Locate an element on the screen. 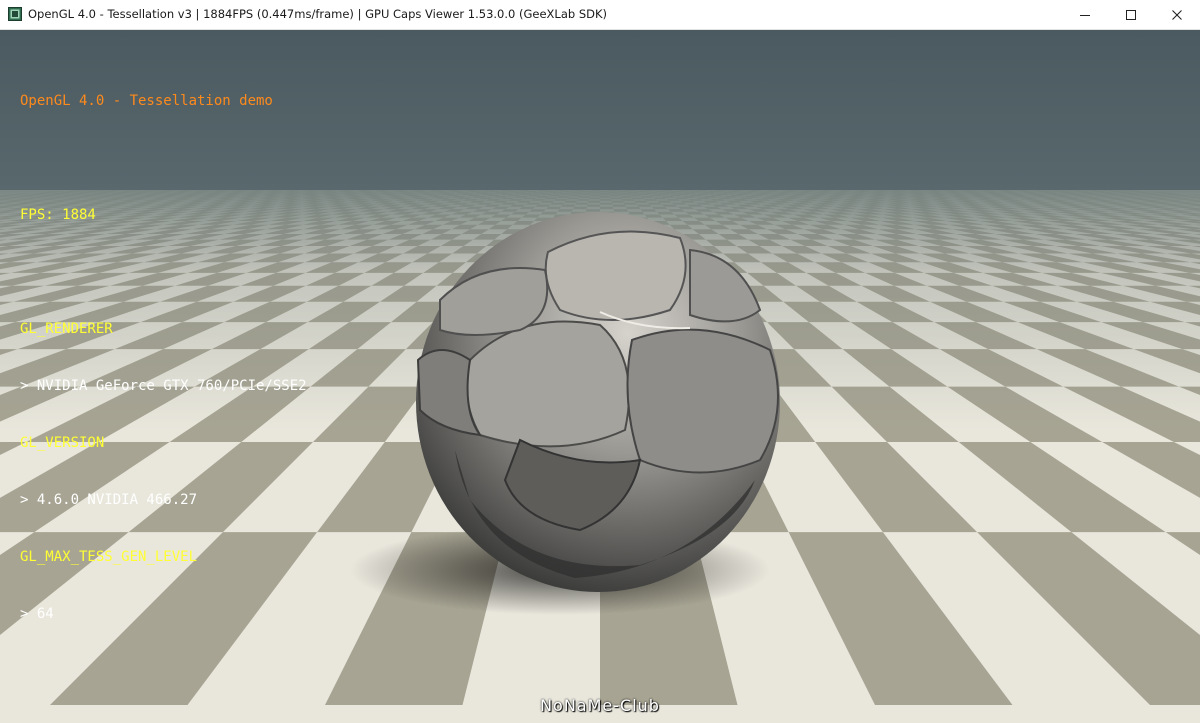 Image resolution: width=1200 pixels, height=723 pixels. hud-tess-value: > 64 is located at coordinates (37, 614).